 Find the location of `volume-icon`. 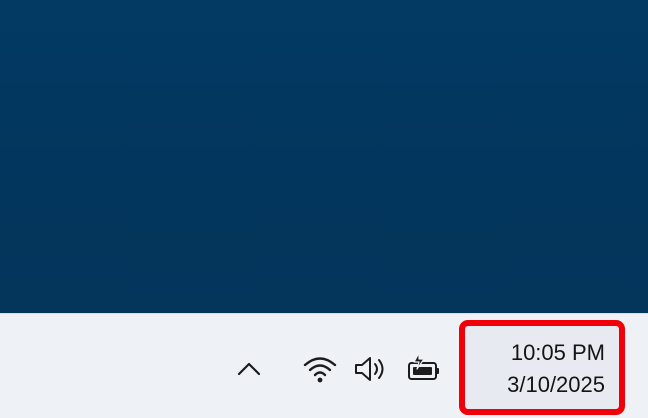

volume-icon is located at coordinates (372, 369).